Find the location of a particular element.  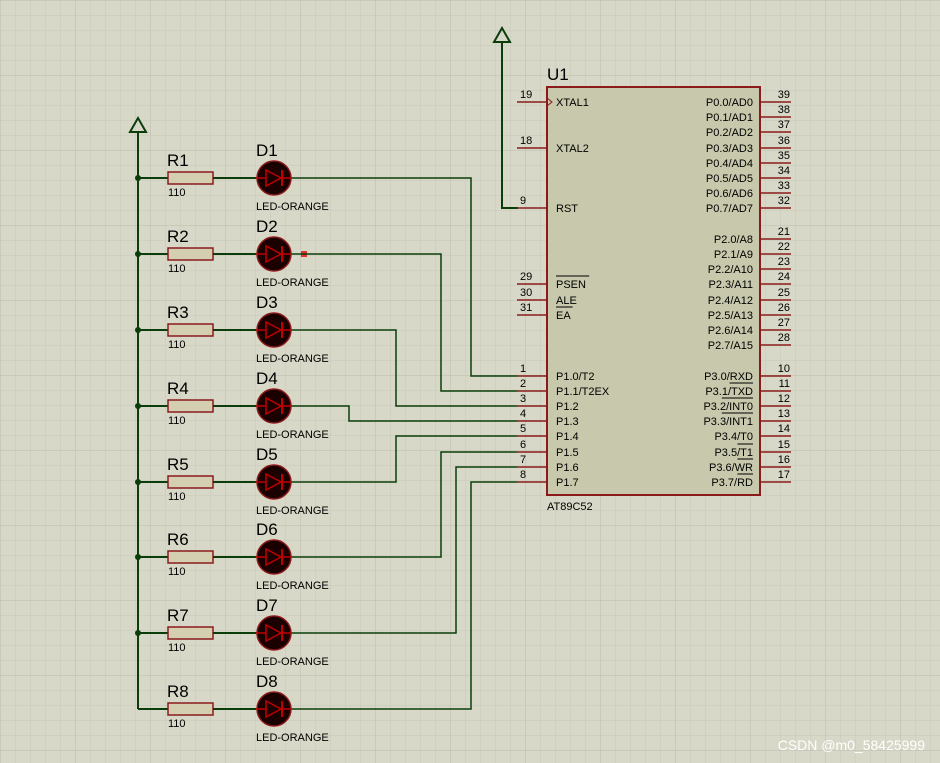

chip-pin-number: 9 is located at coordinates (523, 201).